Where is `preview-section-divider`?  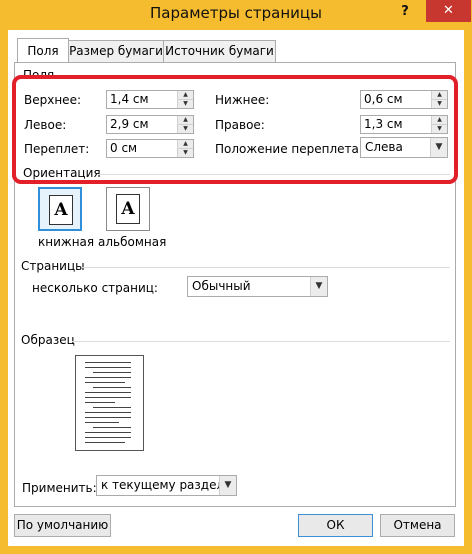
preview-section-divider is located at coordinates (261, 341).